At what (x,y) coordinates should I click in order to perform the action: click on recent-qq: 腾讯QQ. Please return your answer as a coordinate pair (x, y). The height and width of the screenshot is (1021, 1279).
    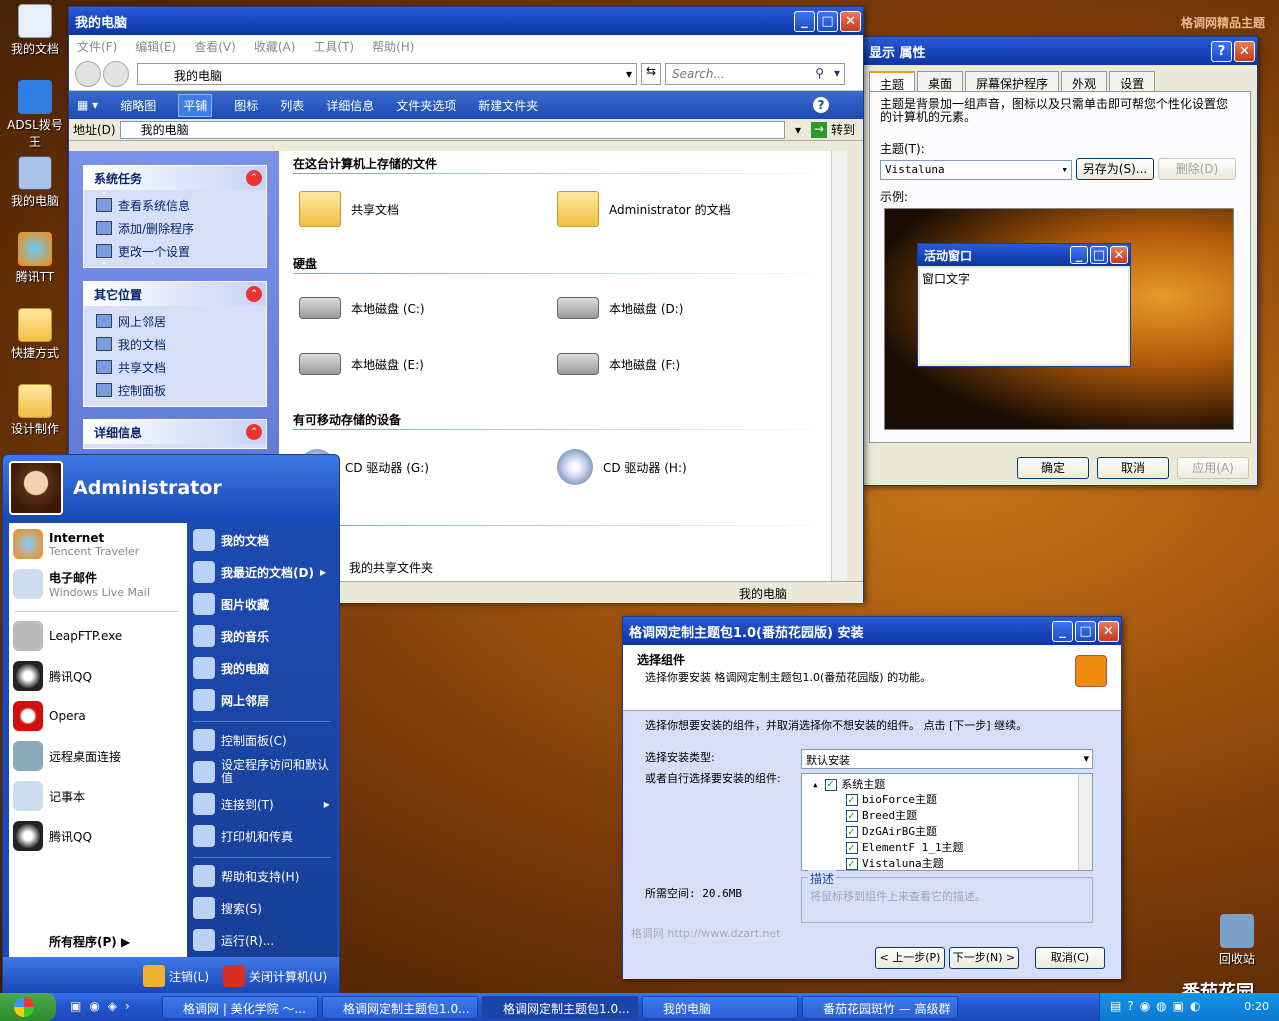
    Looking at the image, I should click on (52, 676).